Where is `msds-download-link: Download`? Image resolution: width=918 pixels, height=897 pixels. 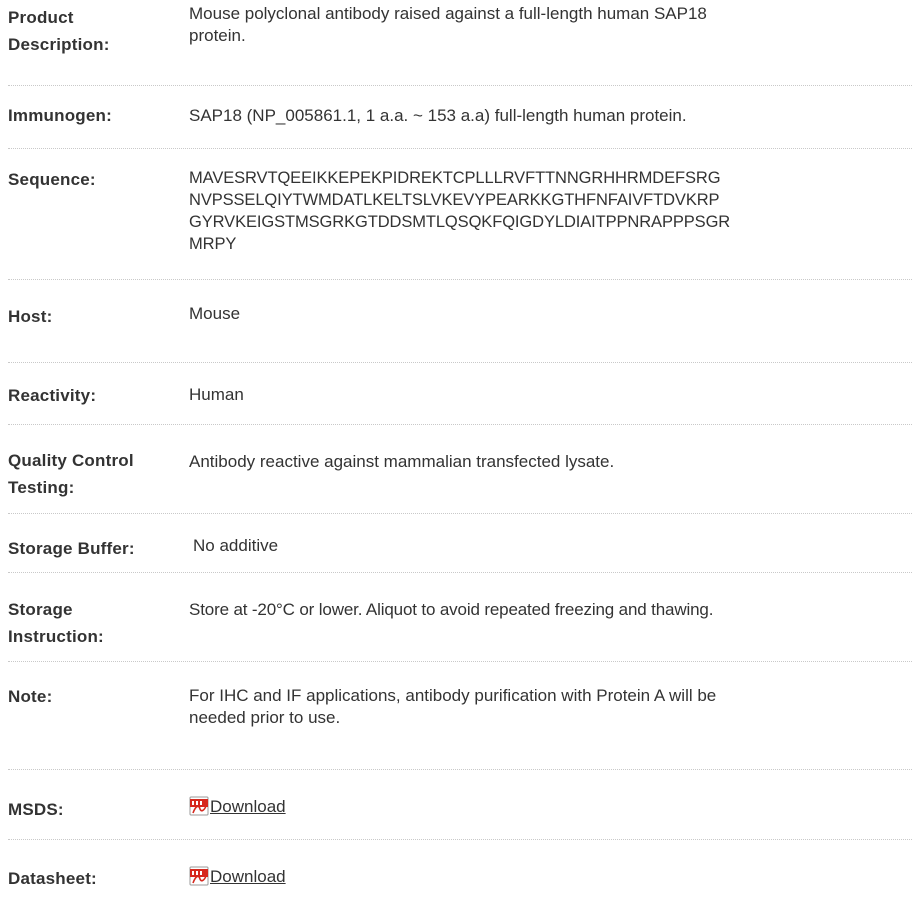
msds-download-link: Download is located at coordinates (248, 806).